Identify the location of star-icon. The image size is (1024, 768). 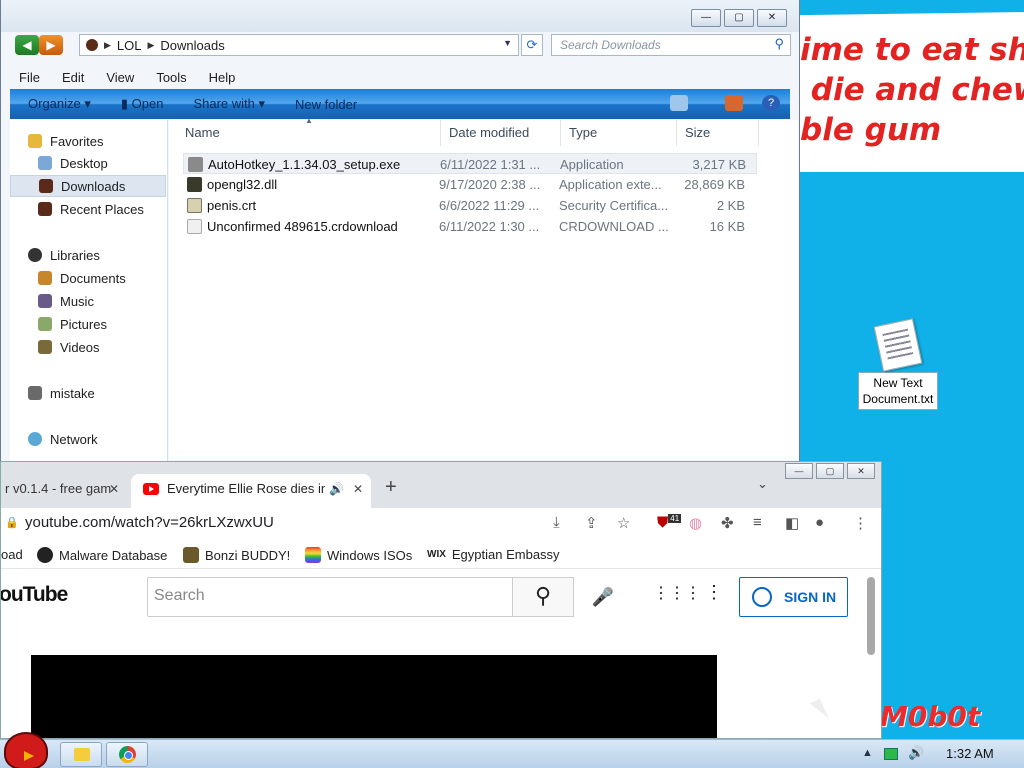
(35, 141).